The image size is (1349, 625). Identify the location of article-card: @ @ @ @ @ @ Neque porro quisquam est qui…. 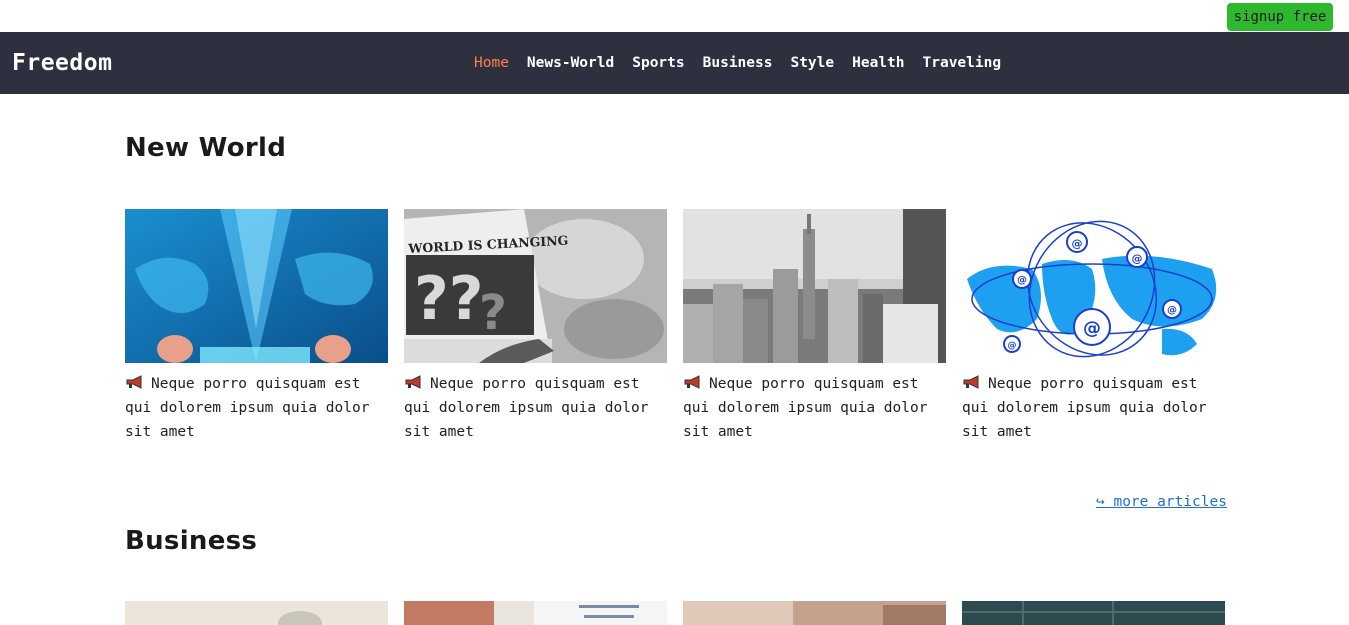
(1093, 326).